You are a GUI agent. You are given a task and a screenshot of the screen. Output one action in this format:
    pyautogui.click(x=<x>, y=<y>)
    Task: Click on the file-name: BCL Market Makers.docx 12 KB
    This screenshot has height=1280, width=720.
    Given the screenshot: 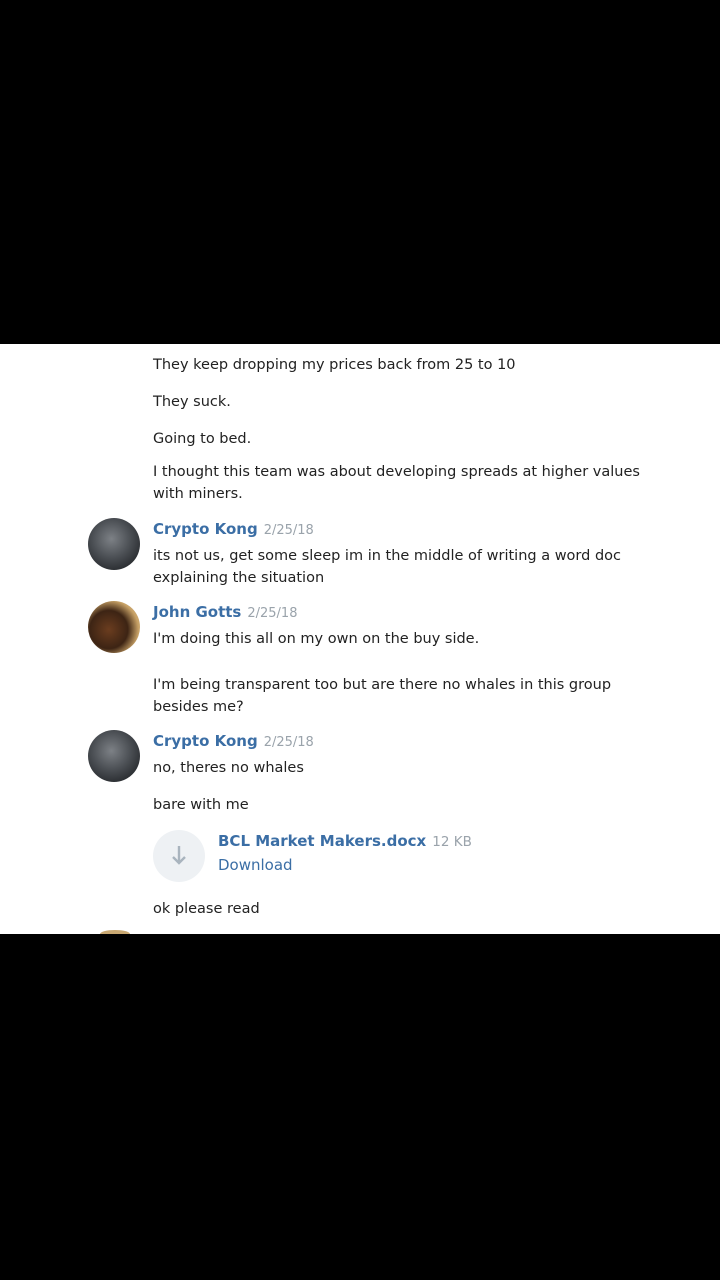 What is the action you would take?
    pyautogui.click(x=345, y=841)
    